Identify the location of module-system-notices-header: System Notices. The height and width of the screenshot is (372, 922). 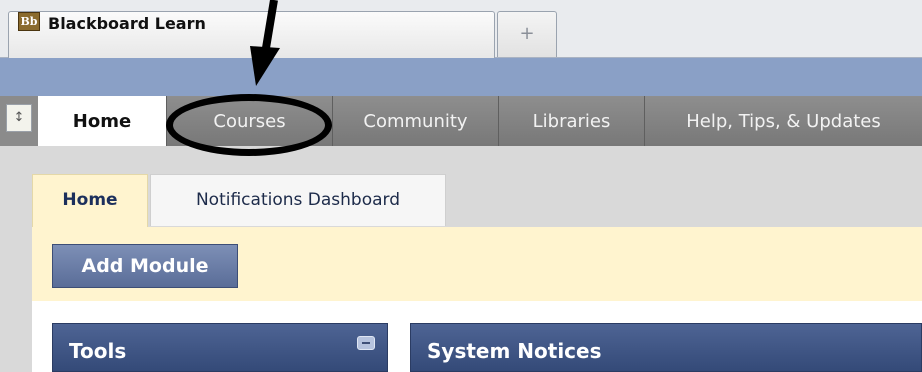
(666, 347).